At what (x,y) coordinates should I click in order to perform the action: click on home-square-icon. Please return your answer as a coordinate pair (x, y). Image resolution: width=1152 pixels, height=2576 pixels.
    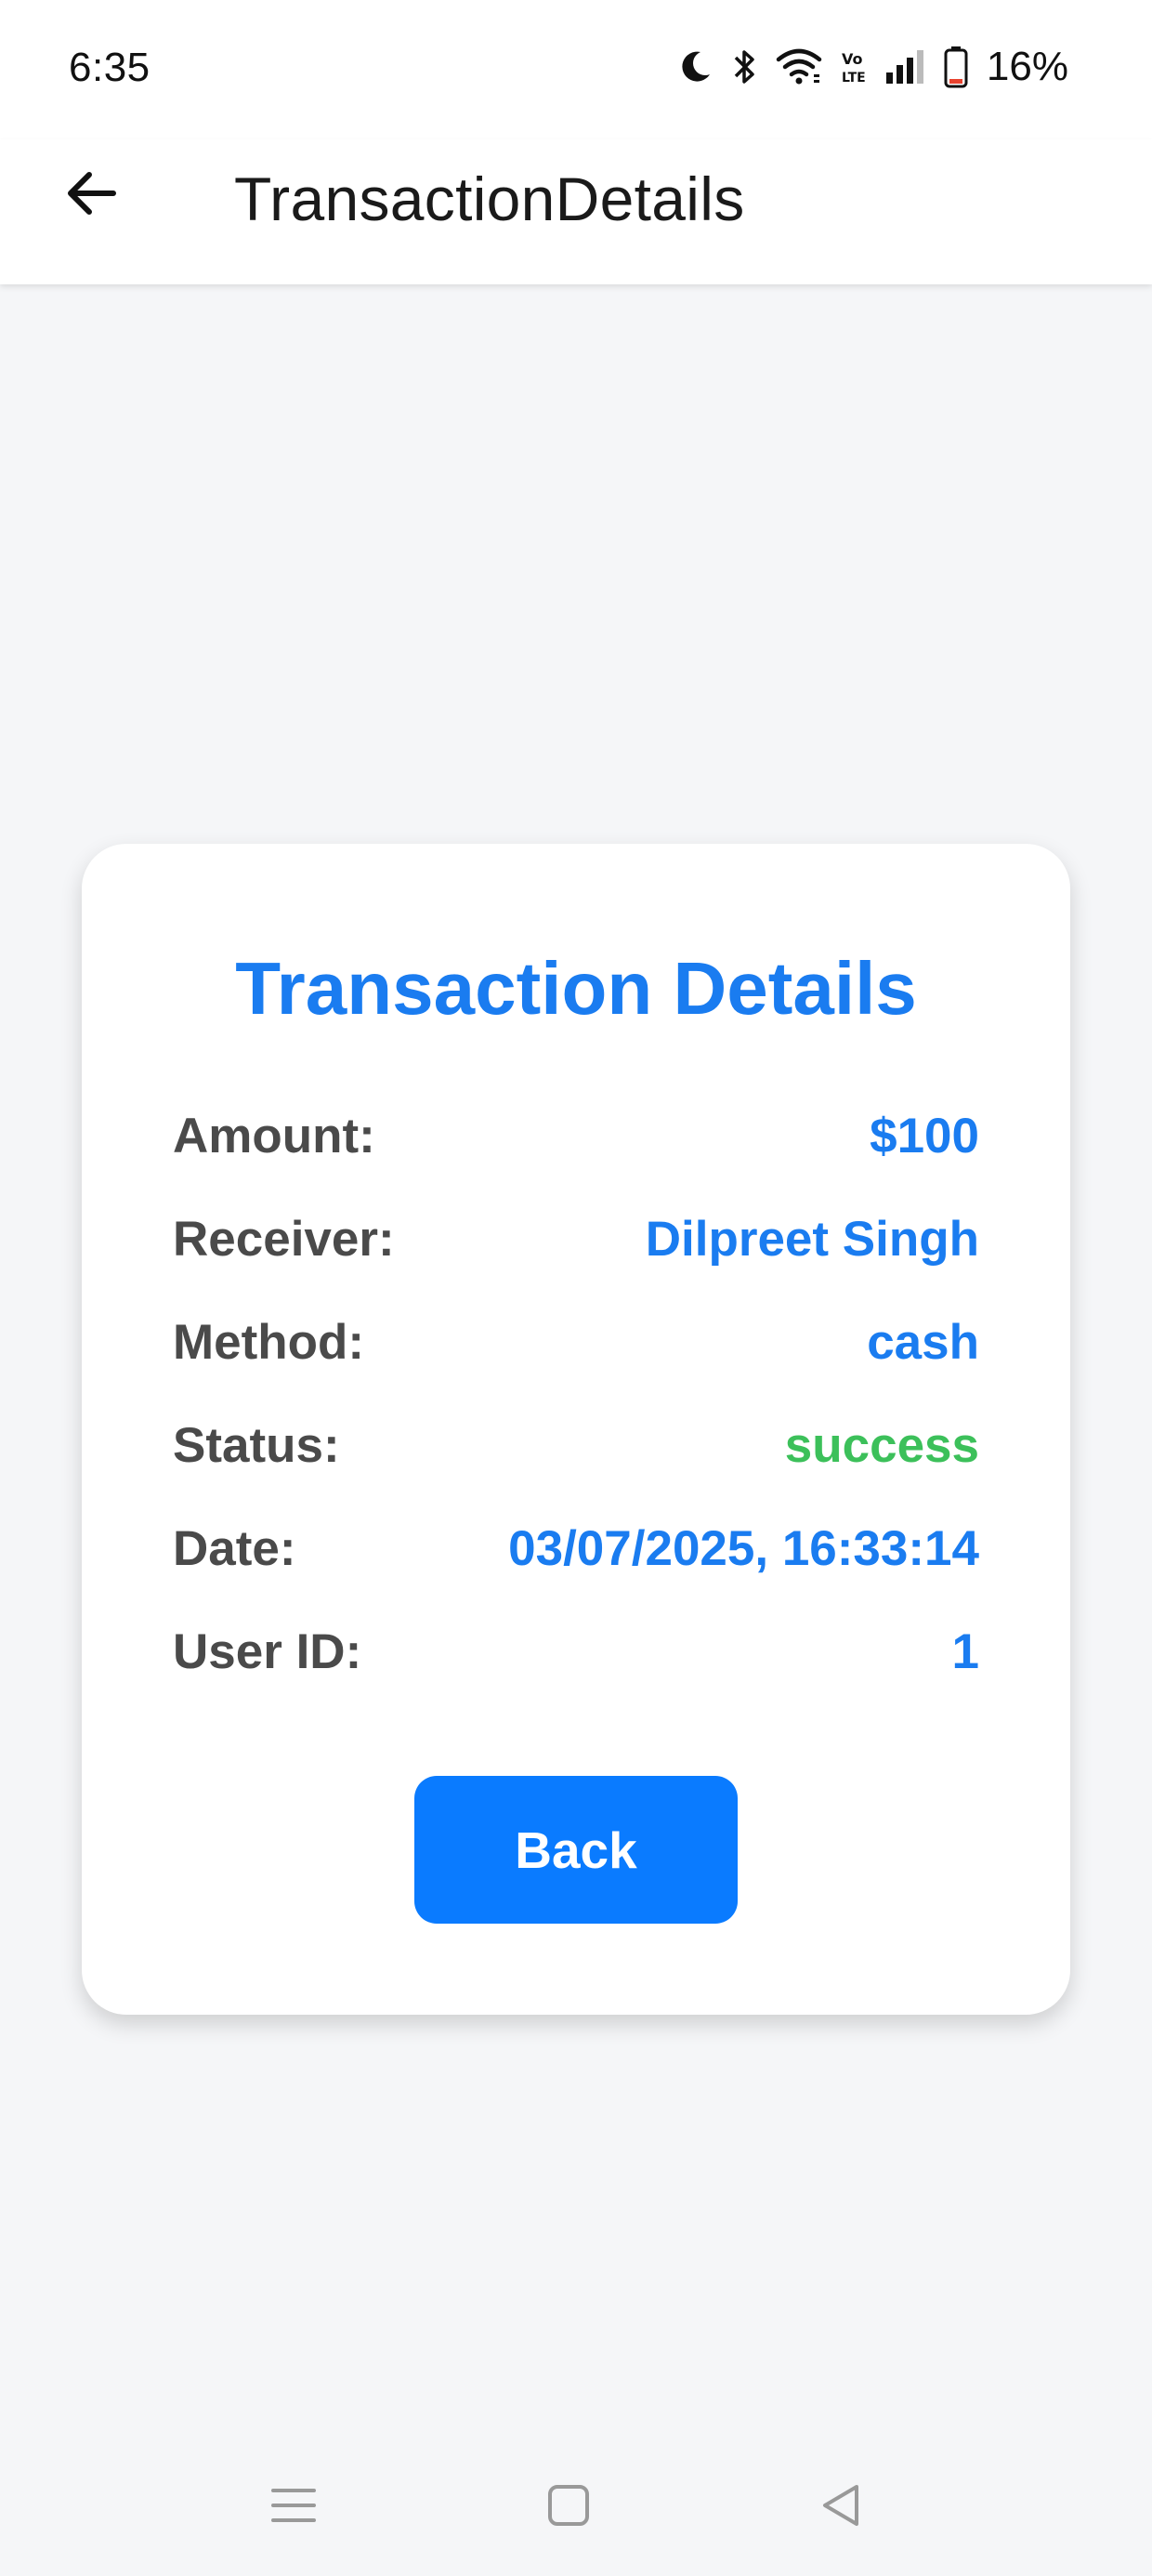
    Looking at the image, I should click on (569, 2505).